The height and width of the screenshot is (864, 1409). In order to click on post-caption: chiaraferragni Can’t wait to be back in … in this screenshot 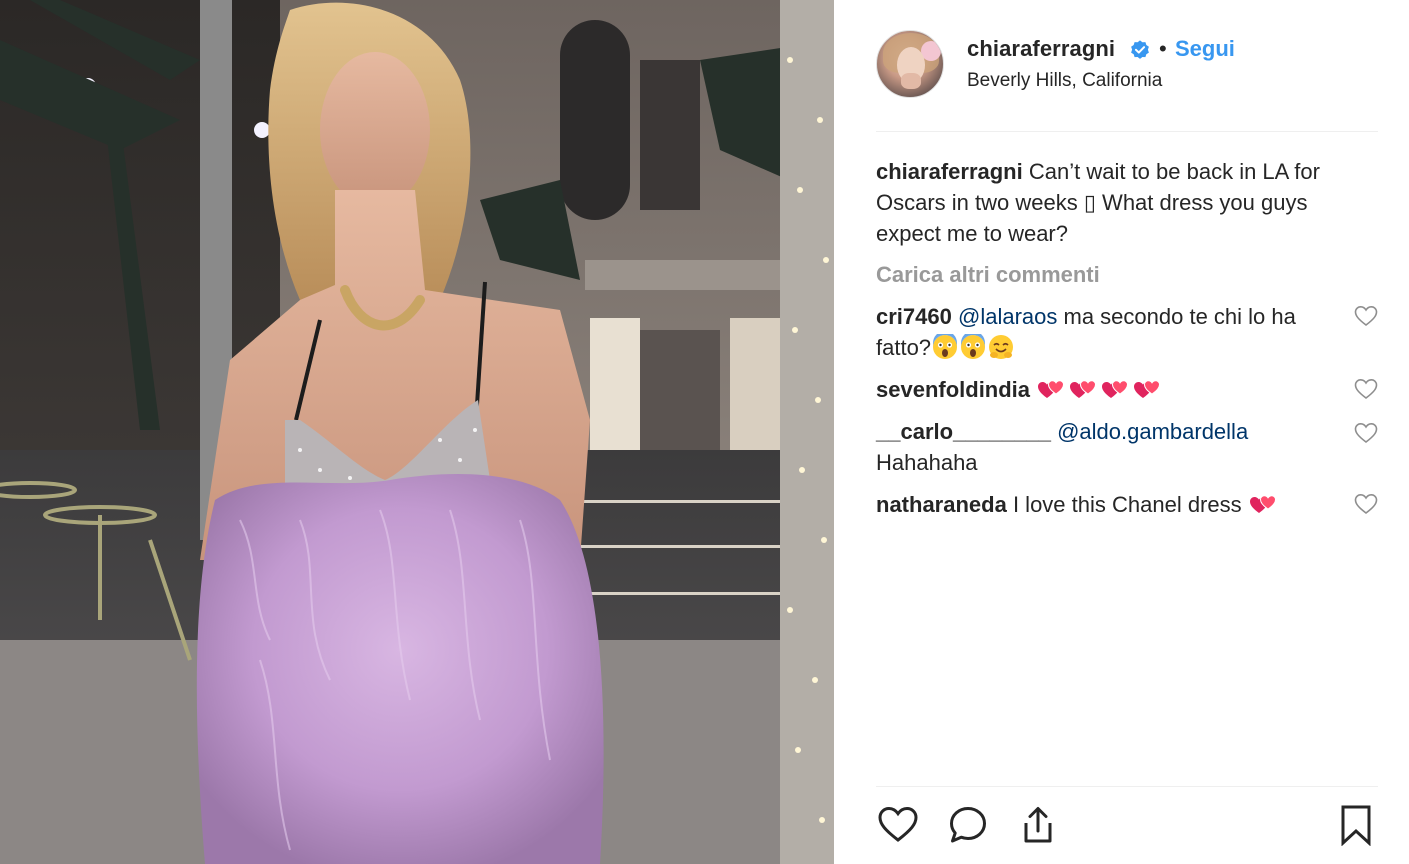, I will do `click(1127, 202)`.